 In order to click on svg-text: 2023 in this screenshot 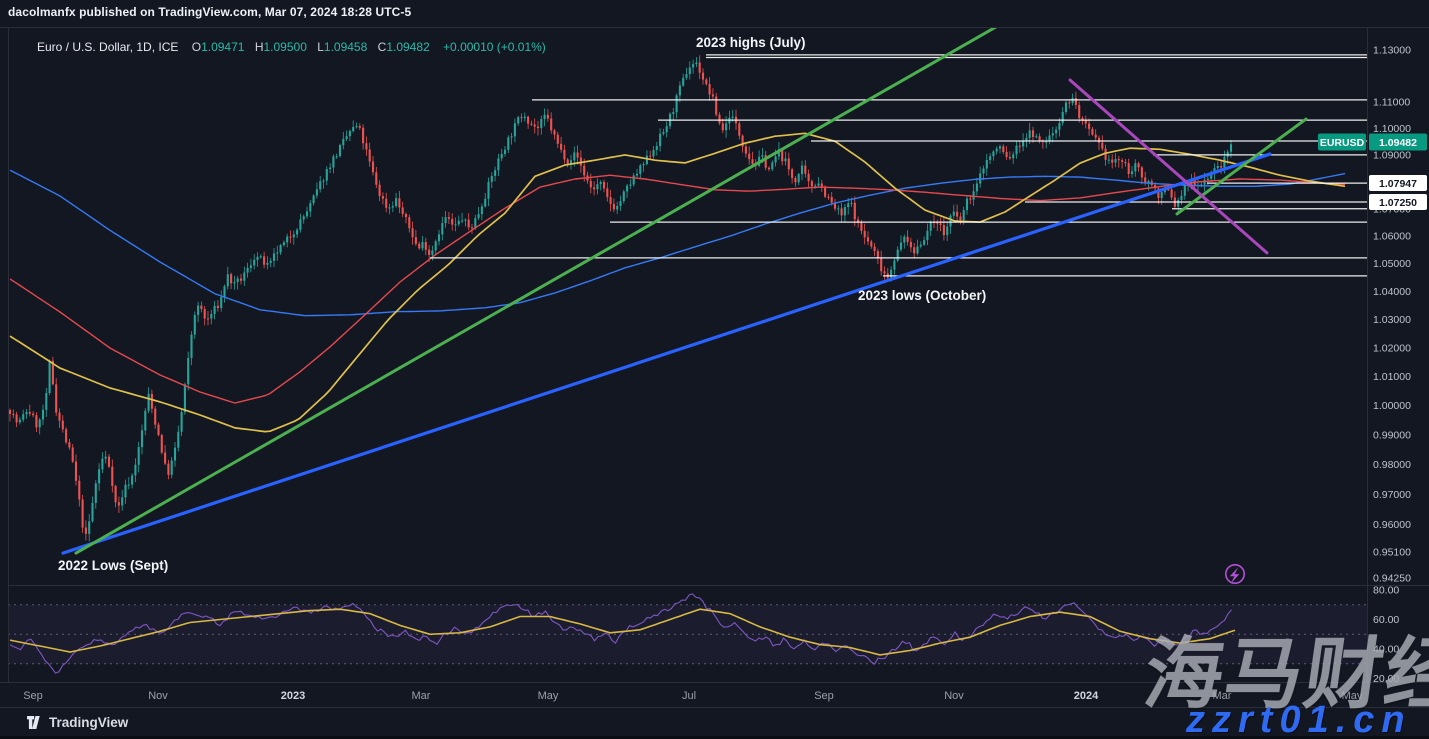, I will do `click(293, 696)`.